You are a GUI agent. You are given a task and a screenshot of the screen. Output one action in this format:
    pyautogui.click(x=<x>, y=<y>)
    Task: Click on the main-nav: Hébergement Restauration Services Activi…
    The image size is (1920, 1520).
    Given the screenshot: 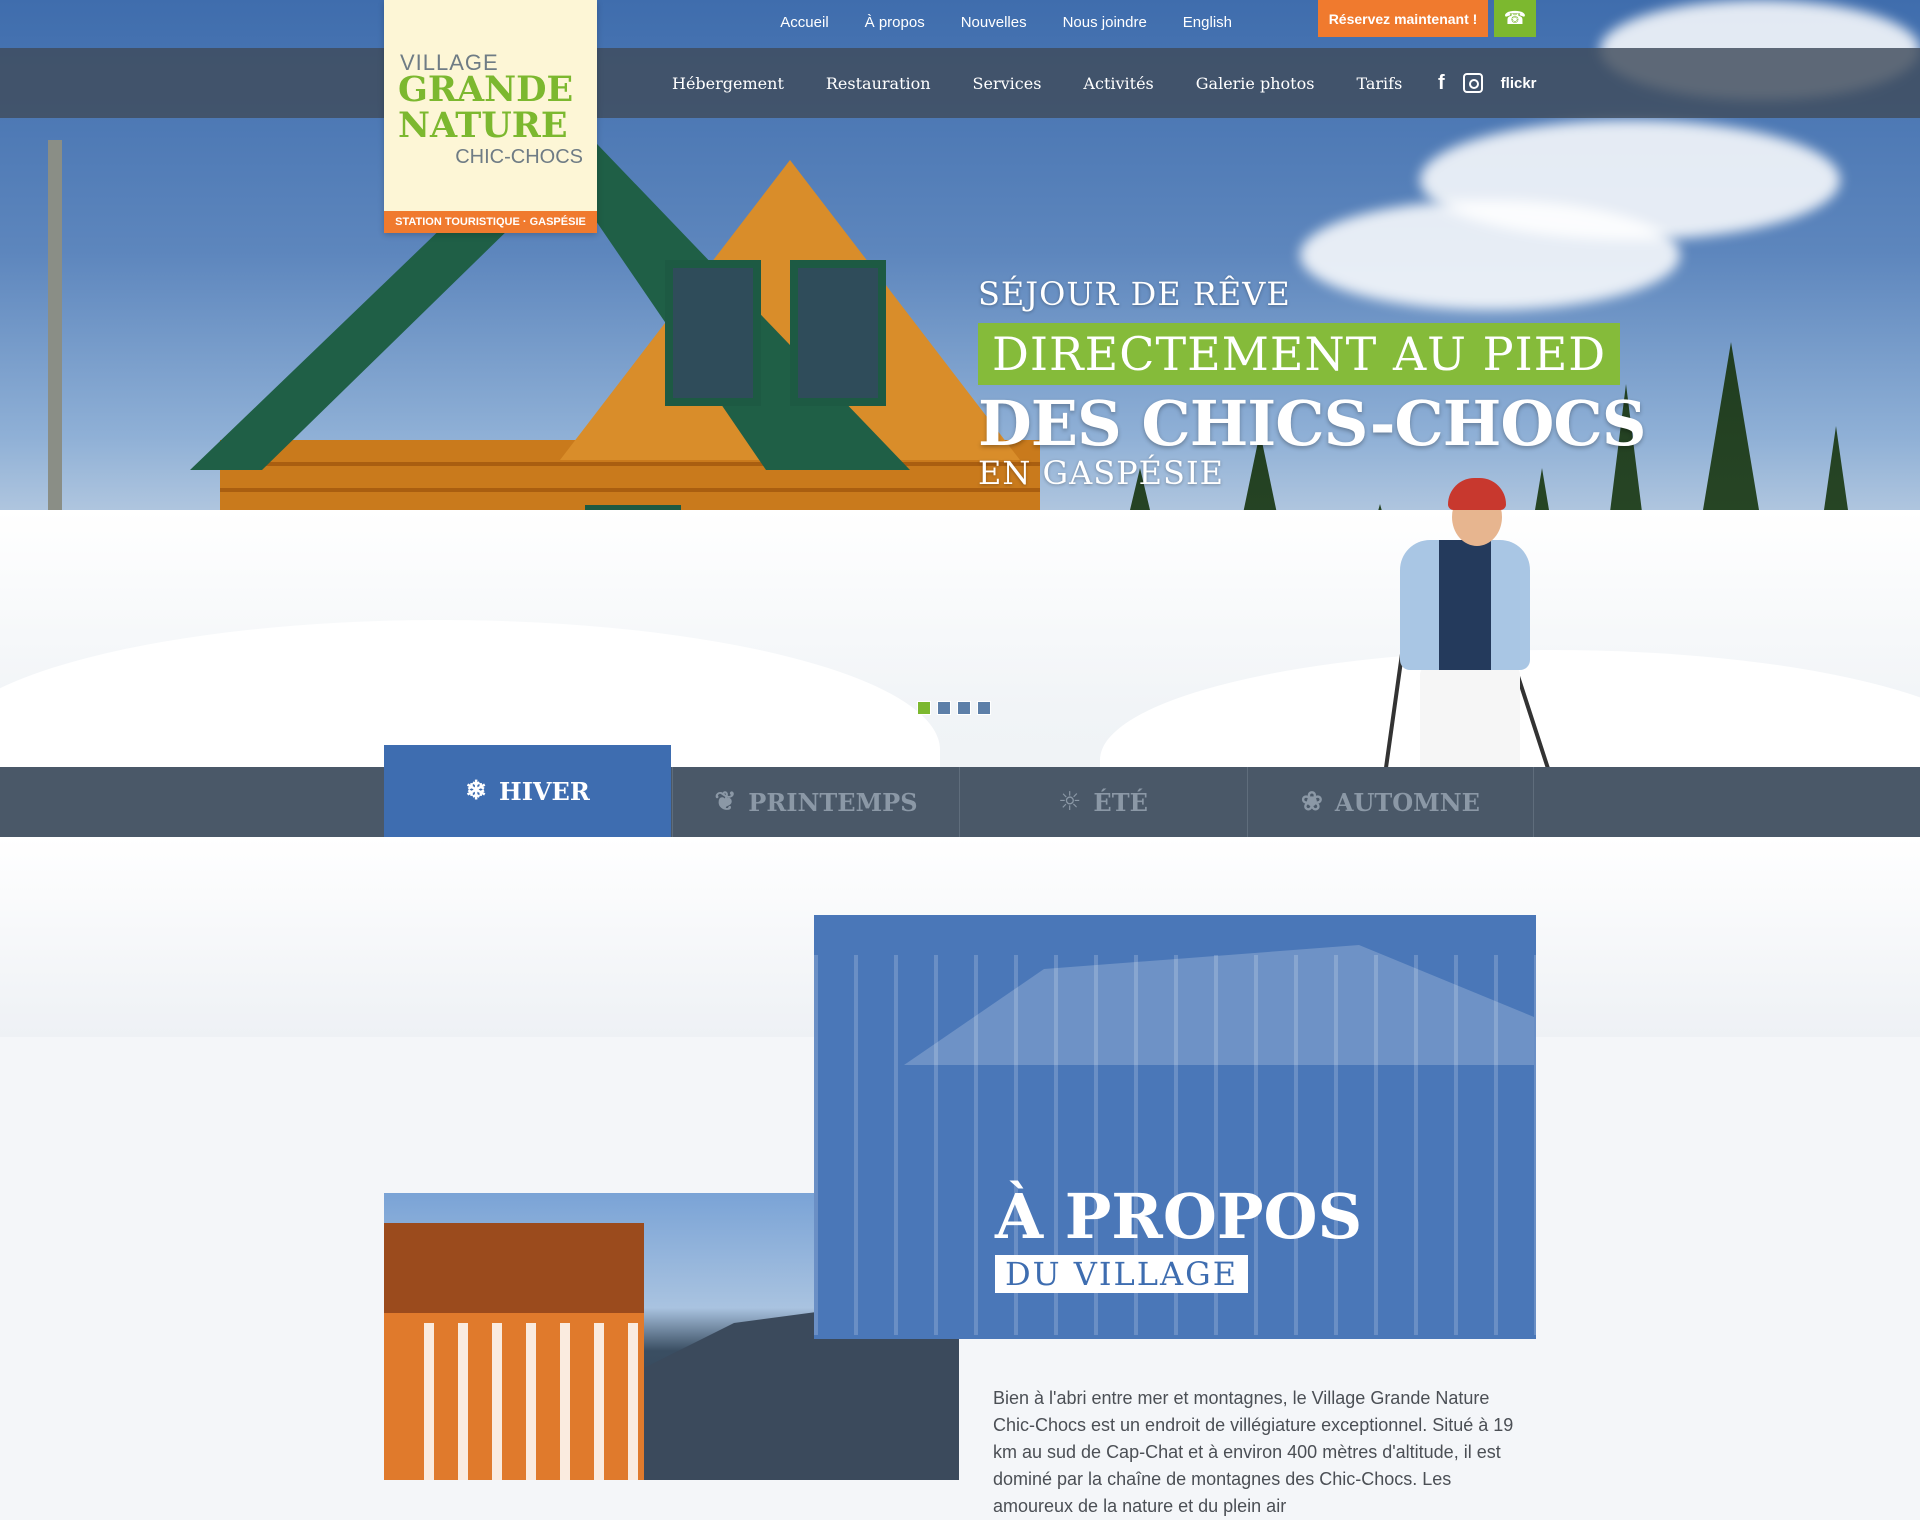 What is the action you would take?
    pyautogui.click(x=1058, y=83)
    